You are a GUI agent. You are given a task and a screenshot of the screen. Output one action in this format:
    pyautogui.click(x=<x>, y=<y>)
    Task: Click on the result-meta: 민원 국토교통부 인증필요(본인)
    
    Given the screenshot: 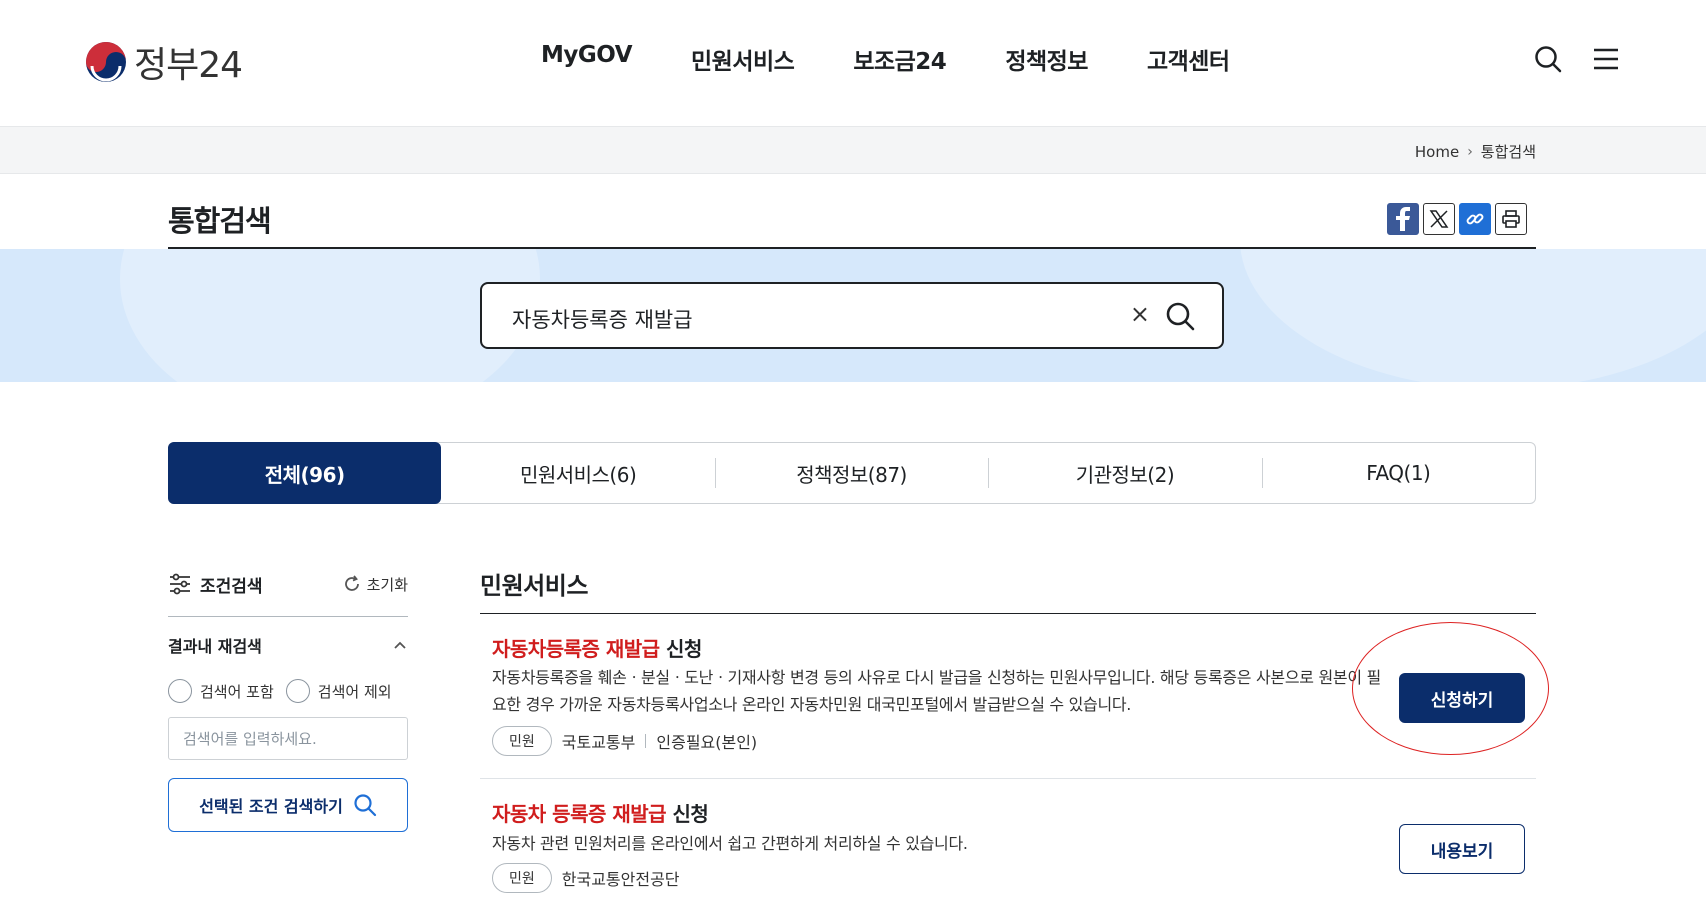 What is the action you would take?
    pyautogui.click(x=624, y=741)
    